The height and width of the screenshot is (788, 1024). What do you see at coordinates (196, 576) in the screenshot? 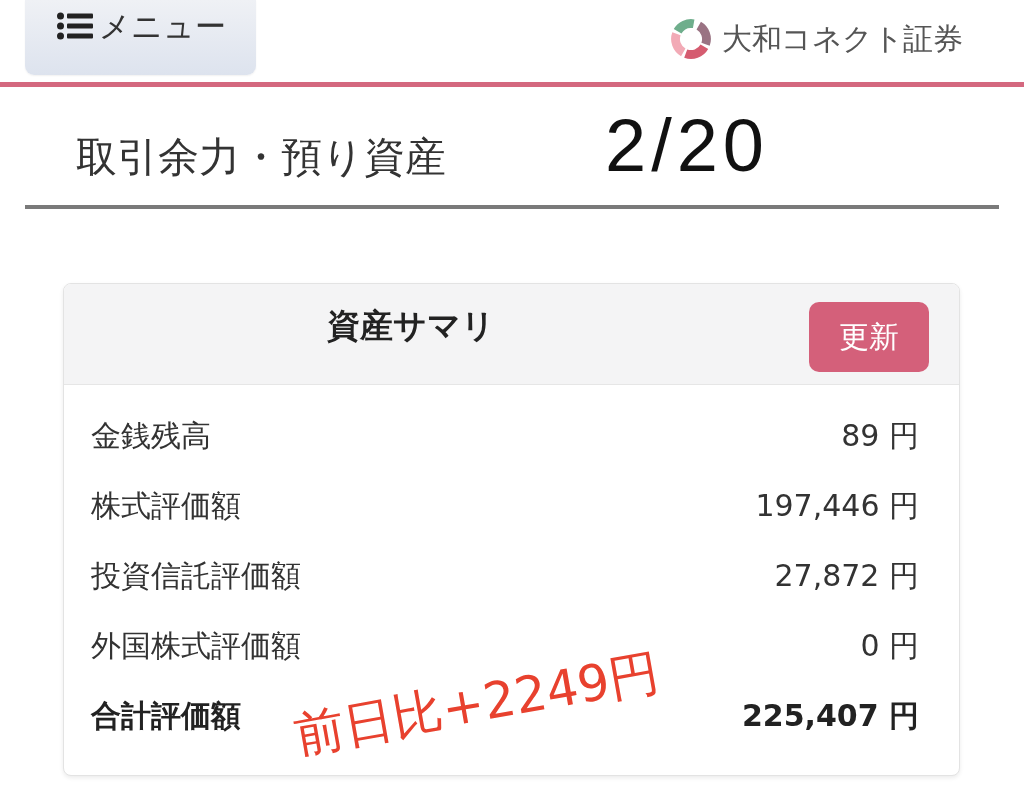
I see `row-label: 投資信託評価額` at bounding box center [196, 576].